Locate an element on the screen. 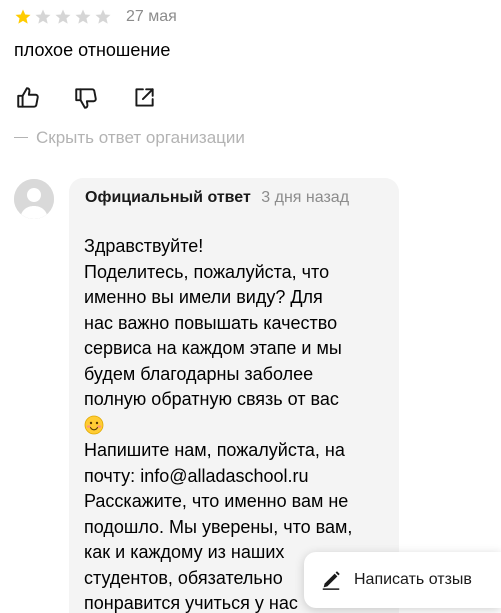  hide-org-answer-link: Скрыть ответ организации is located at coordinates (129, 138).